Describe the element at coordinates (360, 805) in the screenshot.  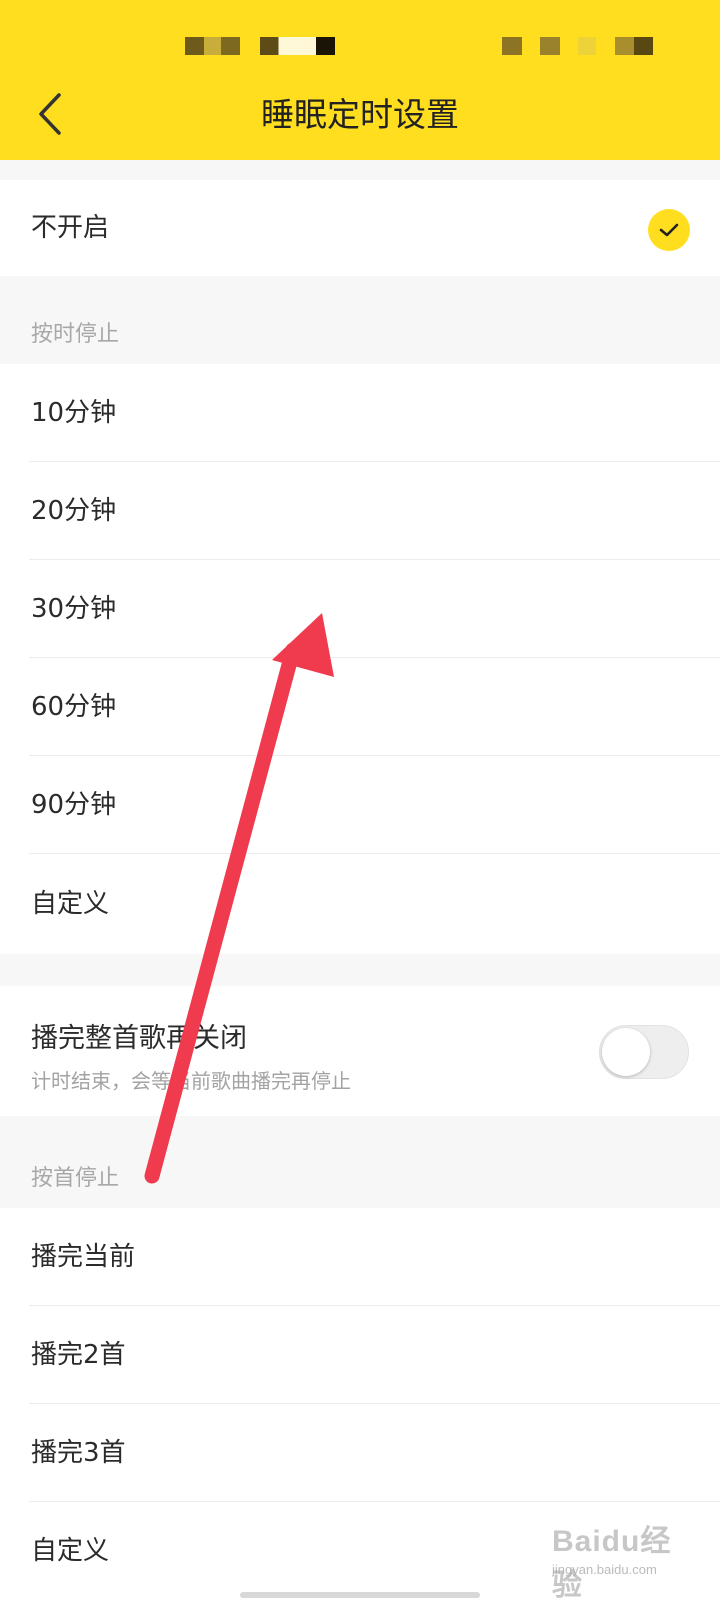
I see `option-90min: 90分钟` at that location.